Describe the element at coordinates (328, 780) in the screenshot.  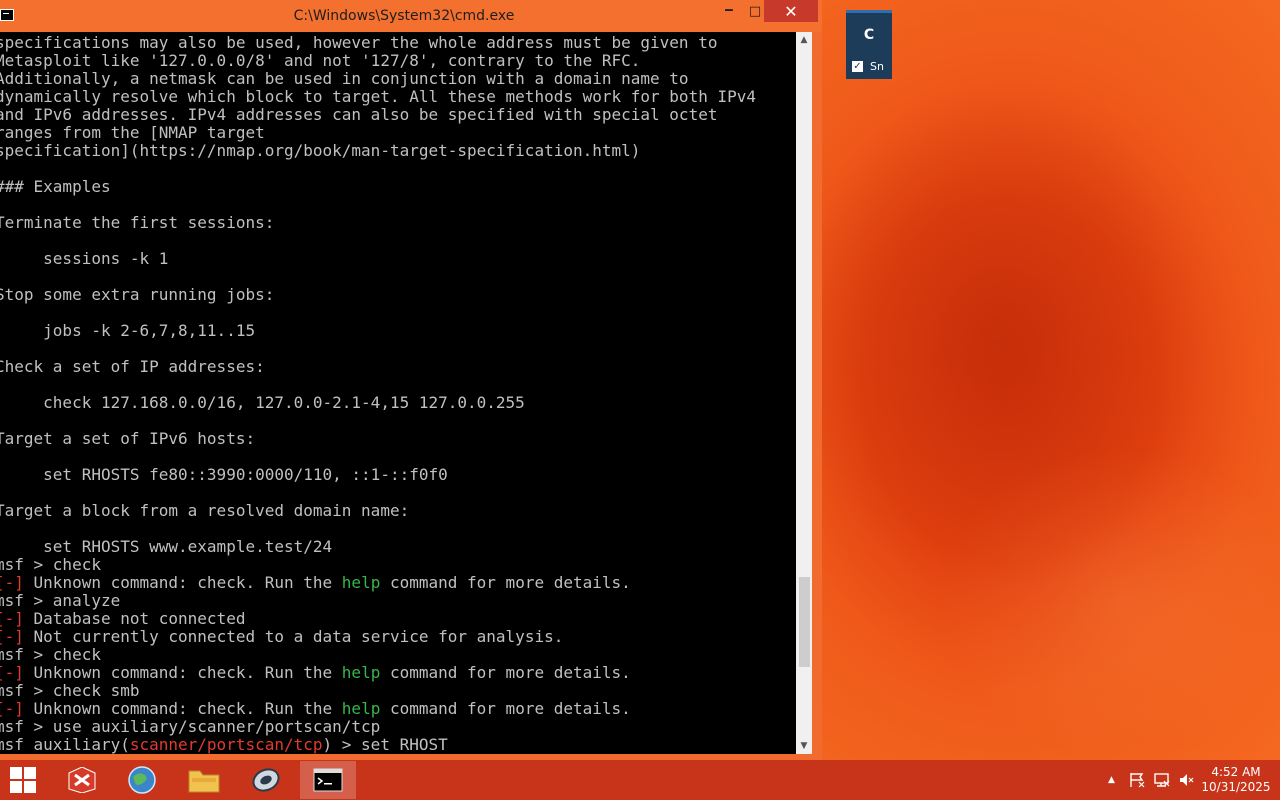
I see `taskbar-cmd` at that location.